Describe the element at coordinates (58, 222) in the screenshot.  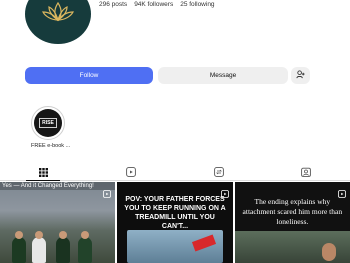
I see `post-tile: Yes — And it Changed Everything!` at that location.